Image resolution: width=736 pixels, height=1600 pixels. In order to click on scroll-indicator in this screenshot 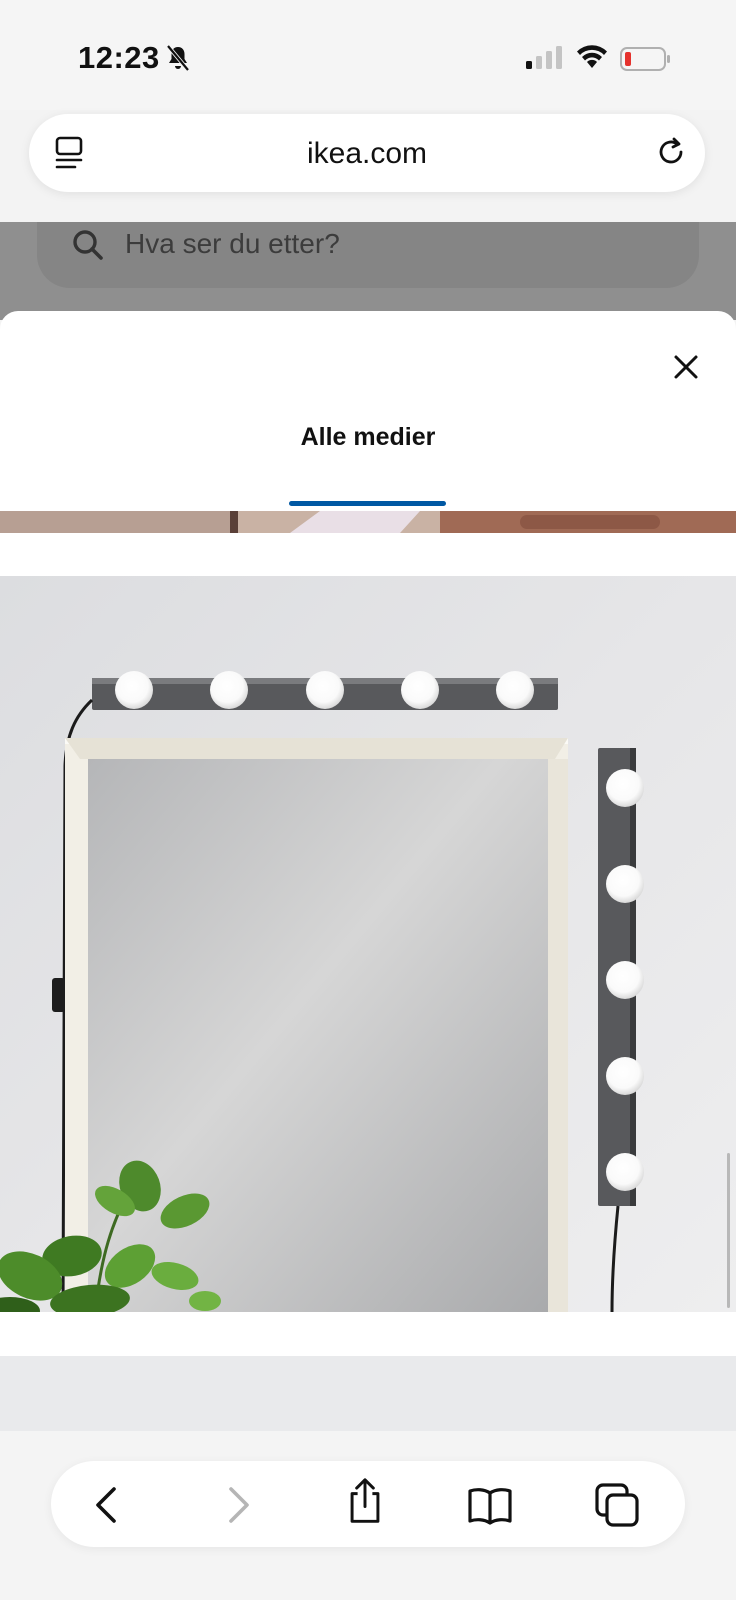, I will do `click(728, 1230)`.